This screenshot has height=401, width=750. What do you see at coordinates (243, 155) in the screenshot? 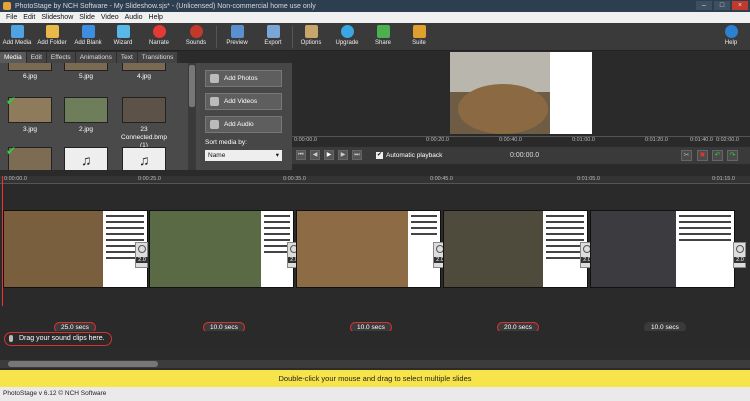
I see `sort-select: Name` at bounding box center [243, 155].